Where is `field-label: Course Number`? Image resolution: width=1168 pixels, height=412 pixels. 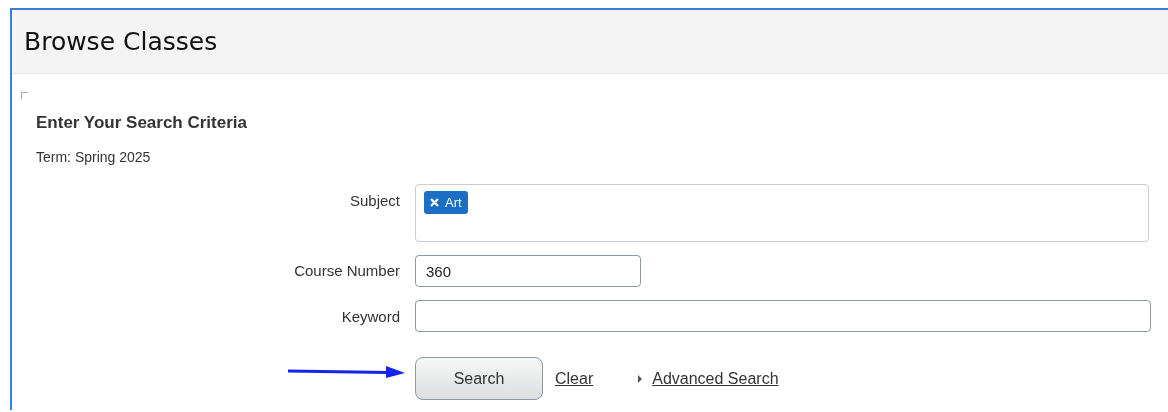
field-label: Course Number is located at coordinates (346, 270).